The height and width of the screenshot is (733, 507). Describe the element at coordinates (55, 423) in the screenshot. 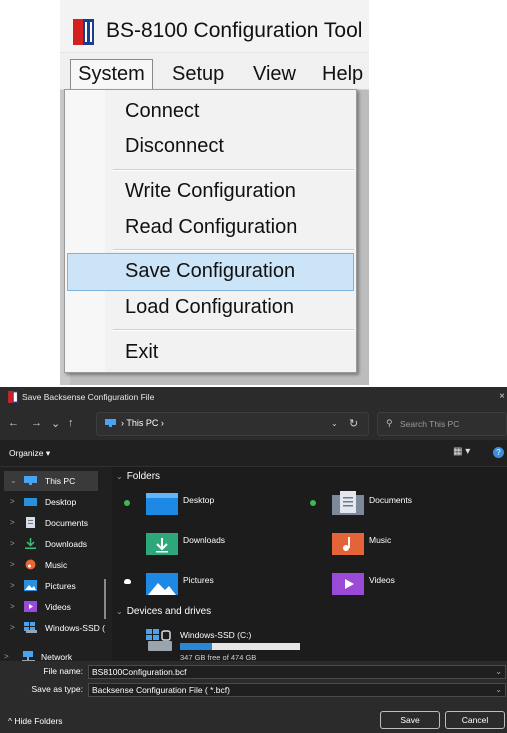

I see `recent-locations-chevron-icon: ⌄` at that location.